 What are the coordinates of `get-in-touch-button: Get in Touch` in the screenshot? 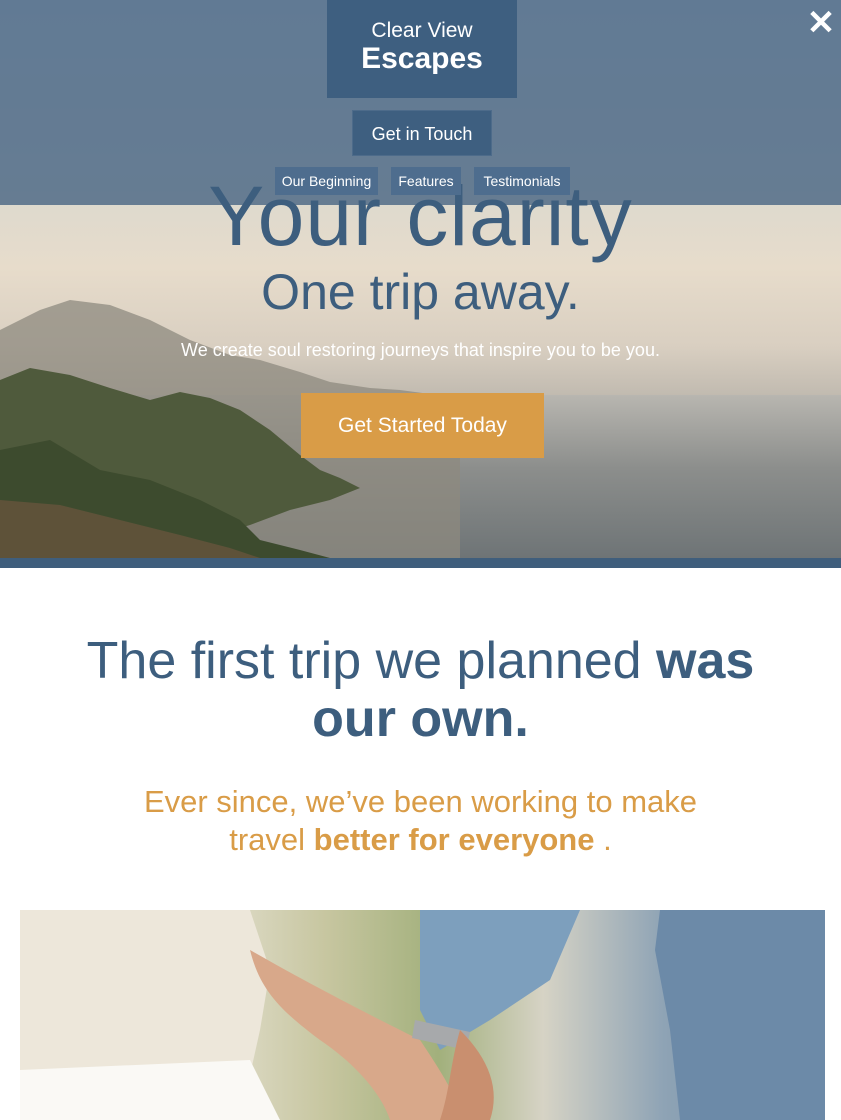 It's located at (422, 133).